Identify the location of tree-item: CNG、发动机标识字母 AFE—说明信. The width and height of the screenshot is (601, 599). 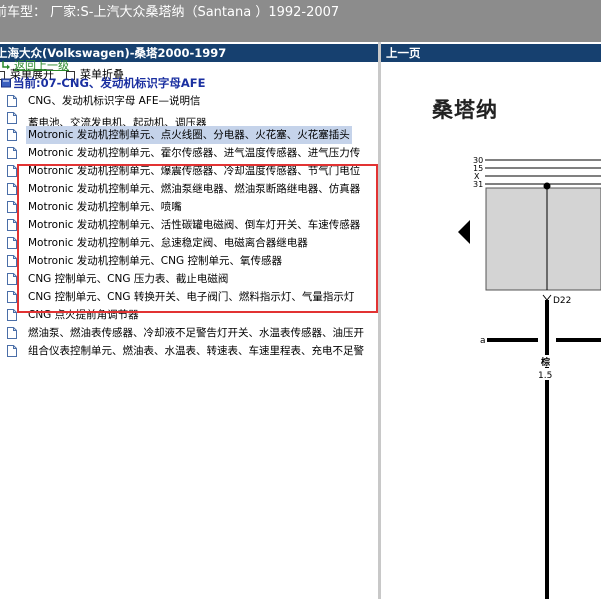
(189, 101).